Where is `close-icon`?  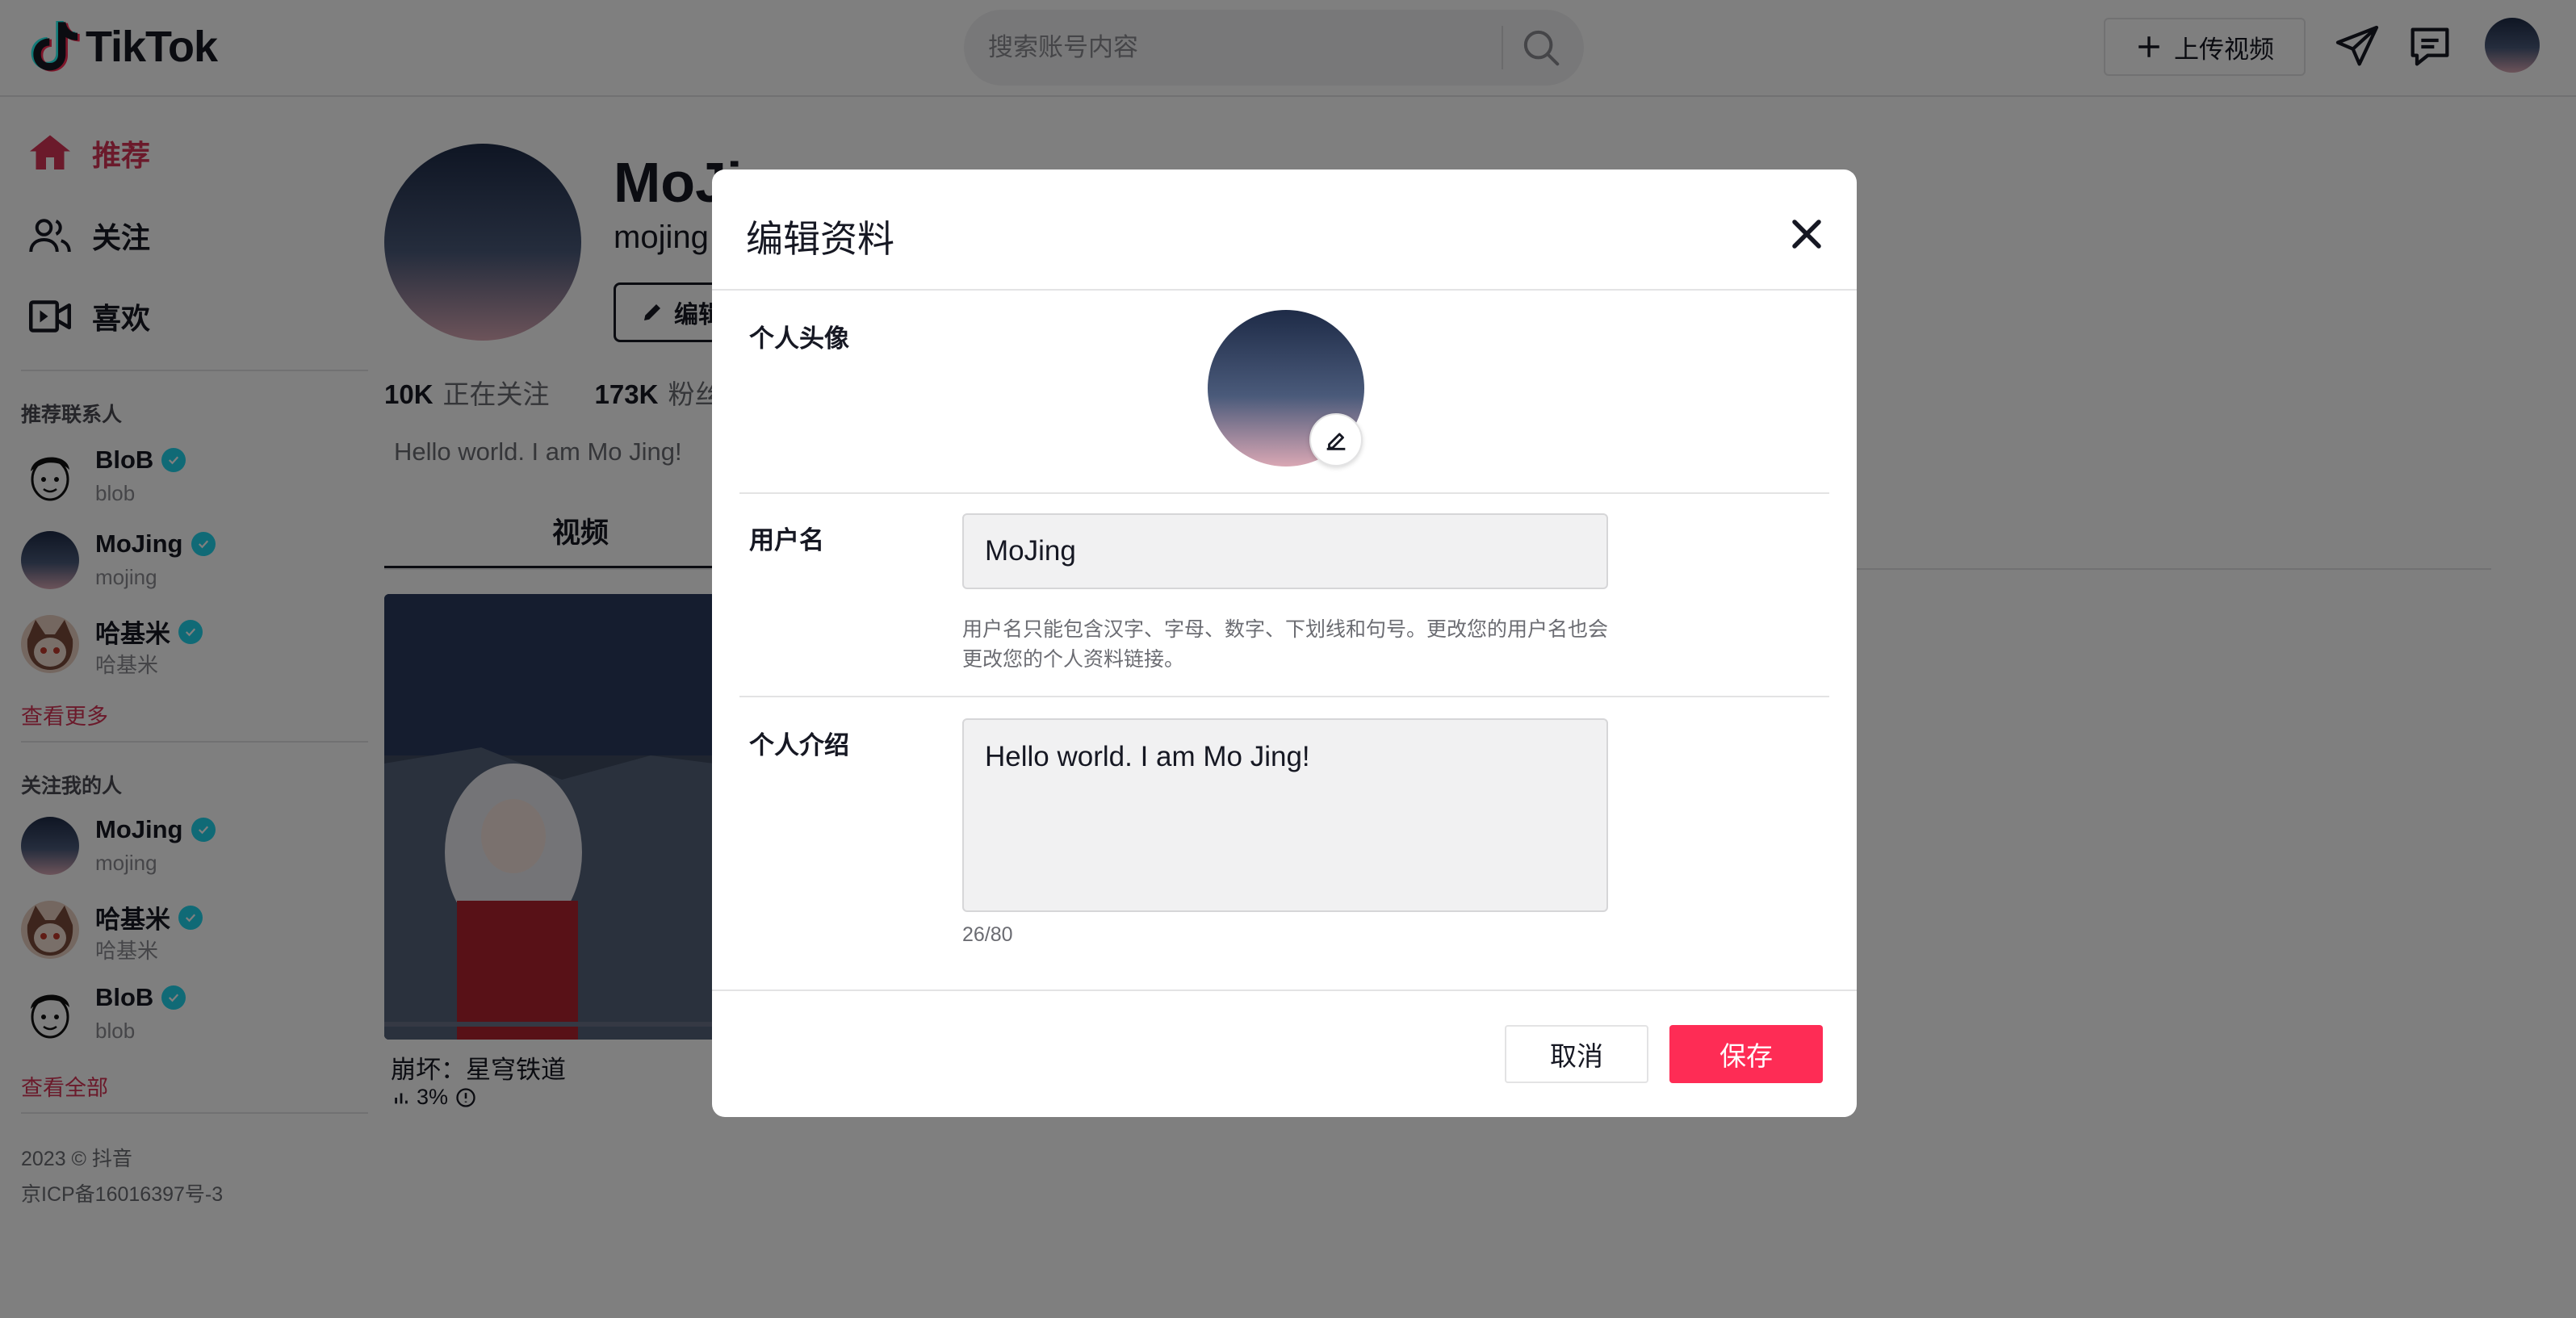
close-icon is located at coordinates (1806, 234).